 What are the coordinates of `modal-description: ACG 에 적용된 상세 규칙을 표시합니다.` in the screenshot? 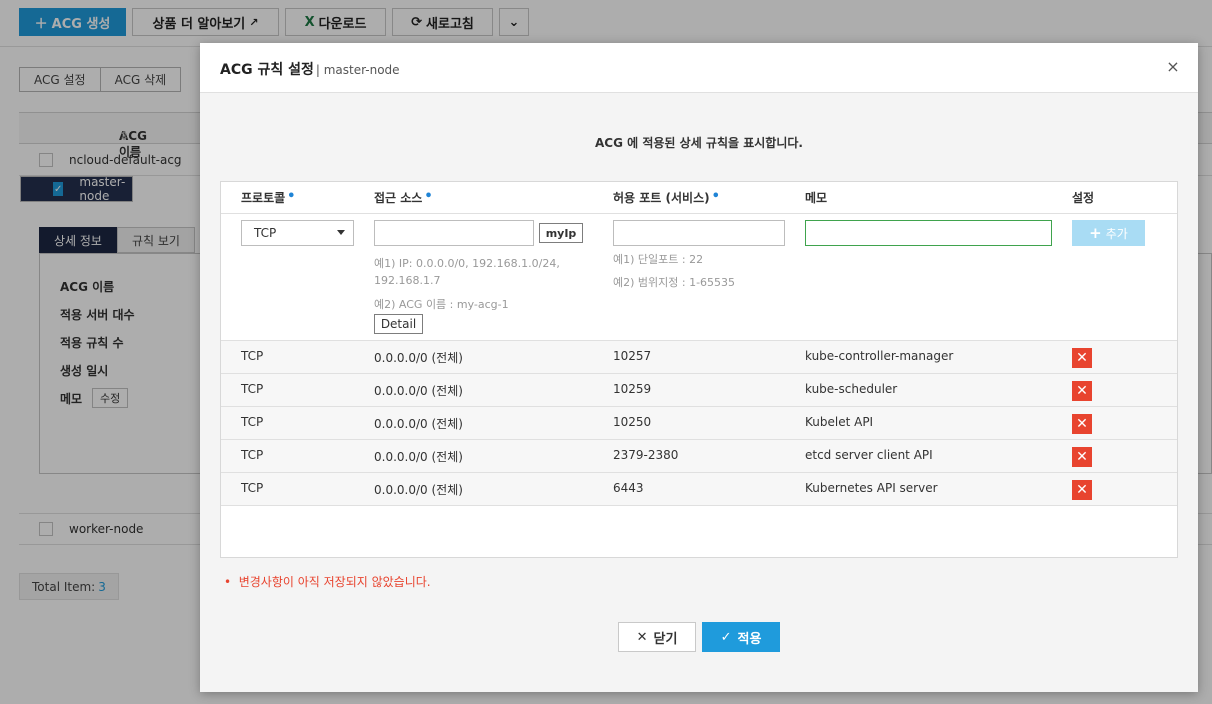 It's located at (699, 143).